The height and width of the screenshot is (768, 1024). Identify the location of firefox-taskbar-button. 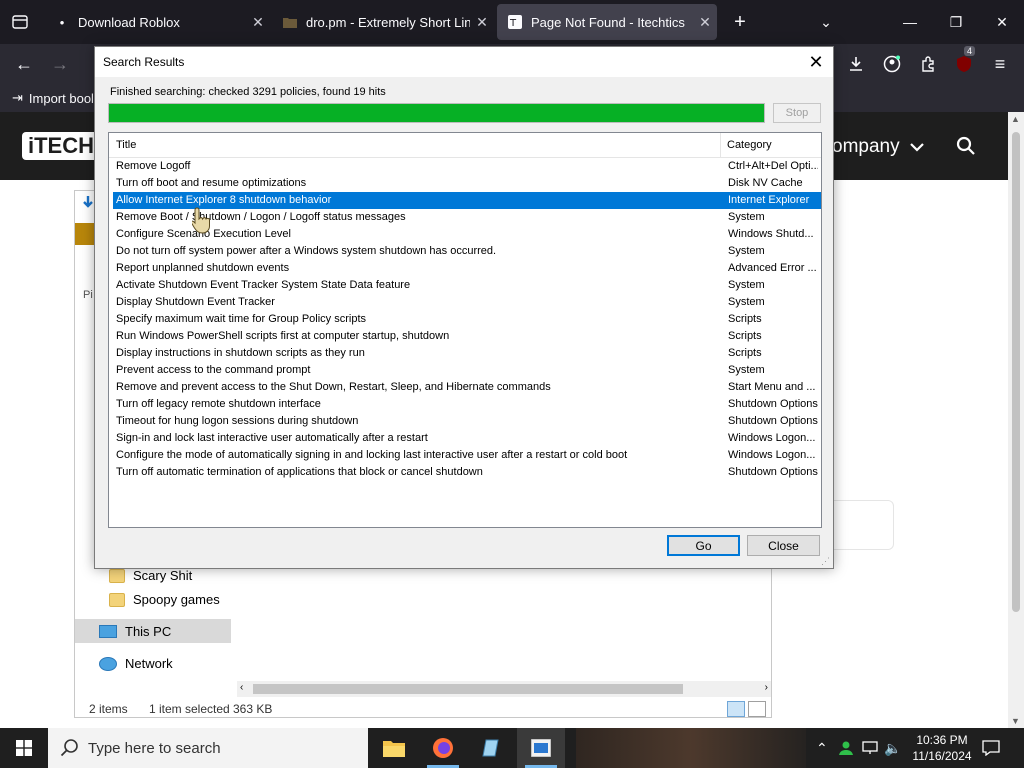
(443, 748).